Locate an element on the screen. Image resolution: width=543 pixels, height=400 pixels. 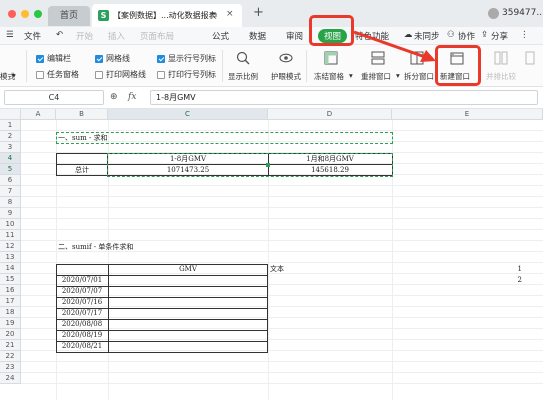
new-tab-button: + is located at coordinates (258, 12).